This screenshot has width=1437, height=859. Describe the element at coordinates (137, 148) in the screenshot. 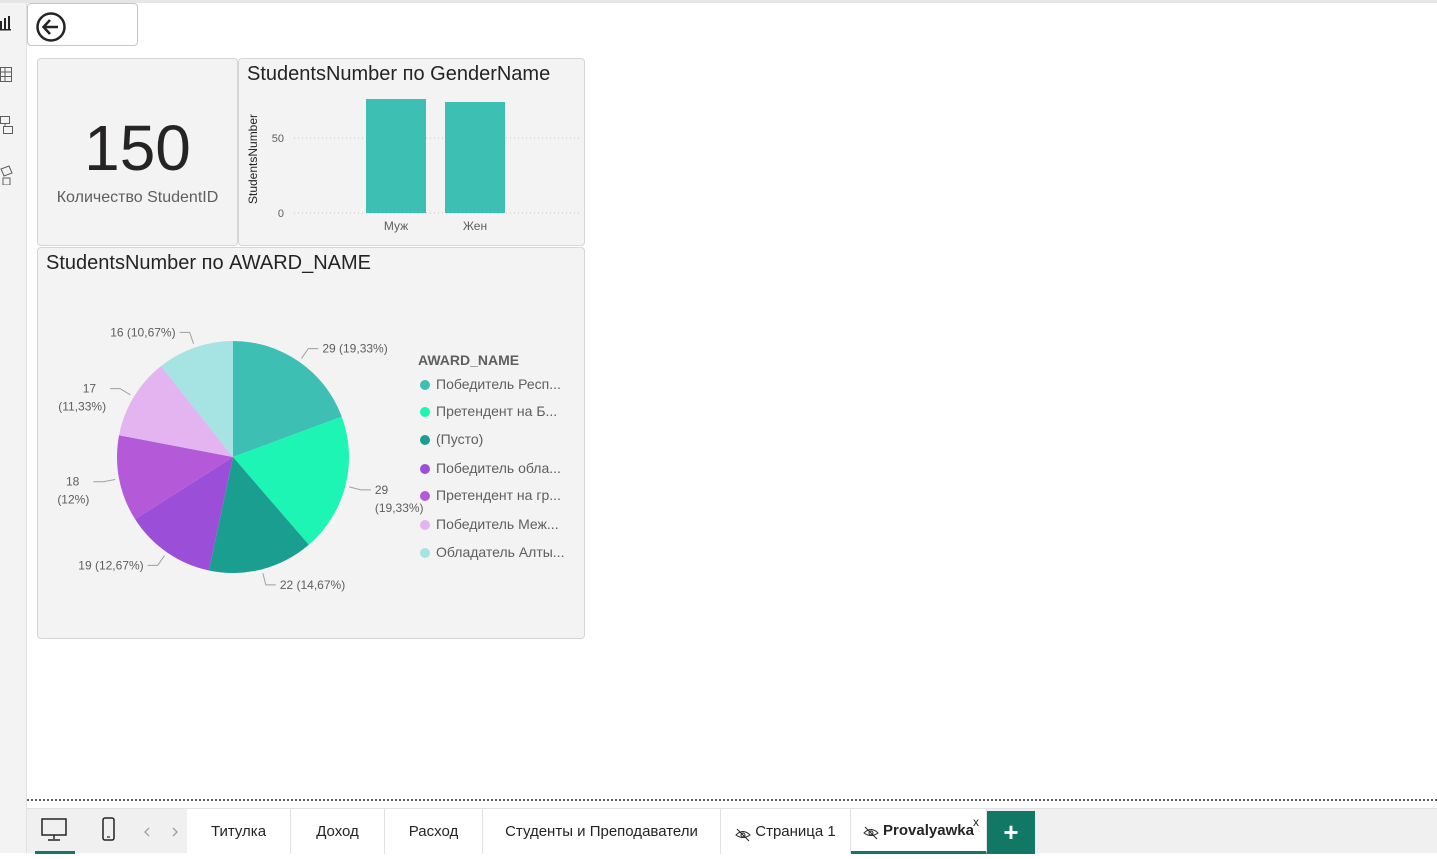

I see `card-value: 150` at that location.